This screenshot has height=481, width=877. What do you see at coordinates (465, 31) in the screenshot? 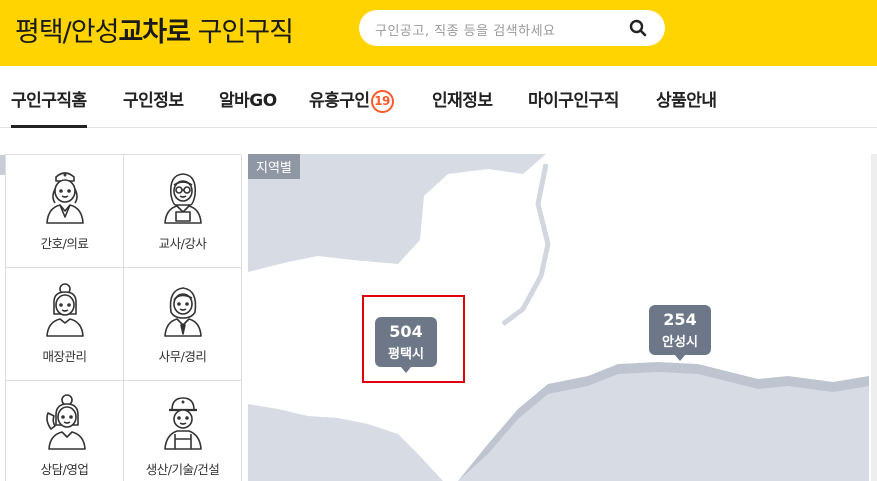
I see `search-placeholder: 구인공고, 직종 등을 검색하세요` at bounding box center [465, 31].